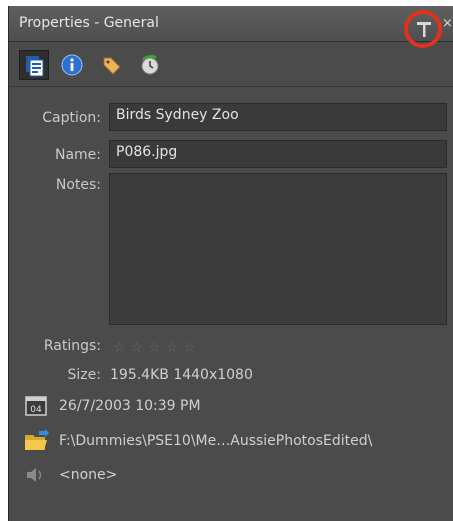  What do you see at coordinates (36, 410) in the screenshot?
I see `calendar-day-text: 04` at bounding box center [36, 410].